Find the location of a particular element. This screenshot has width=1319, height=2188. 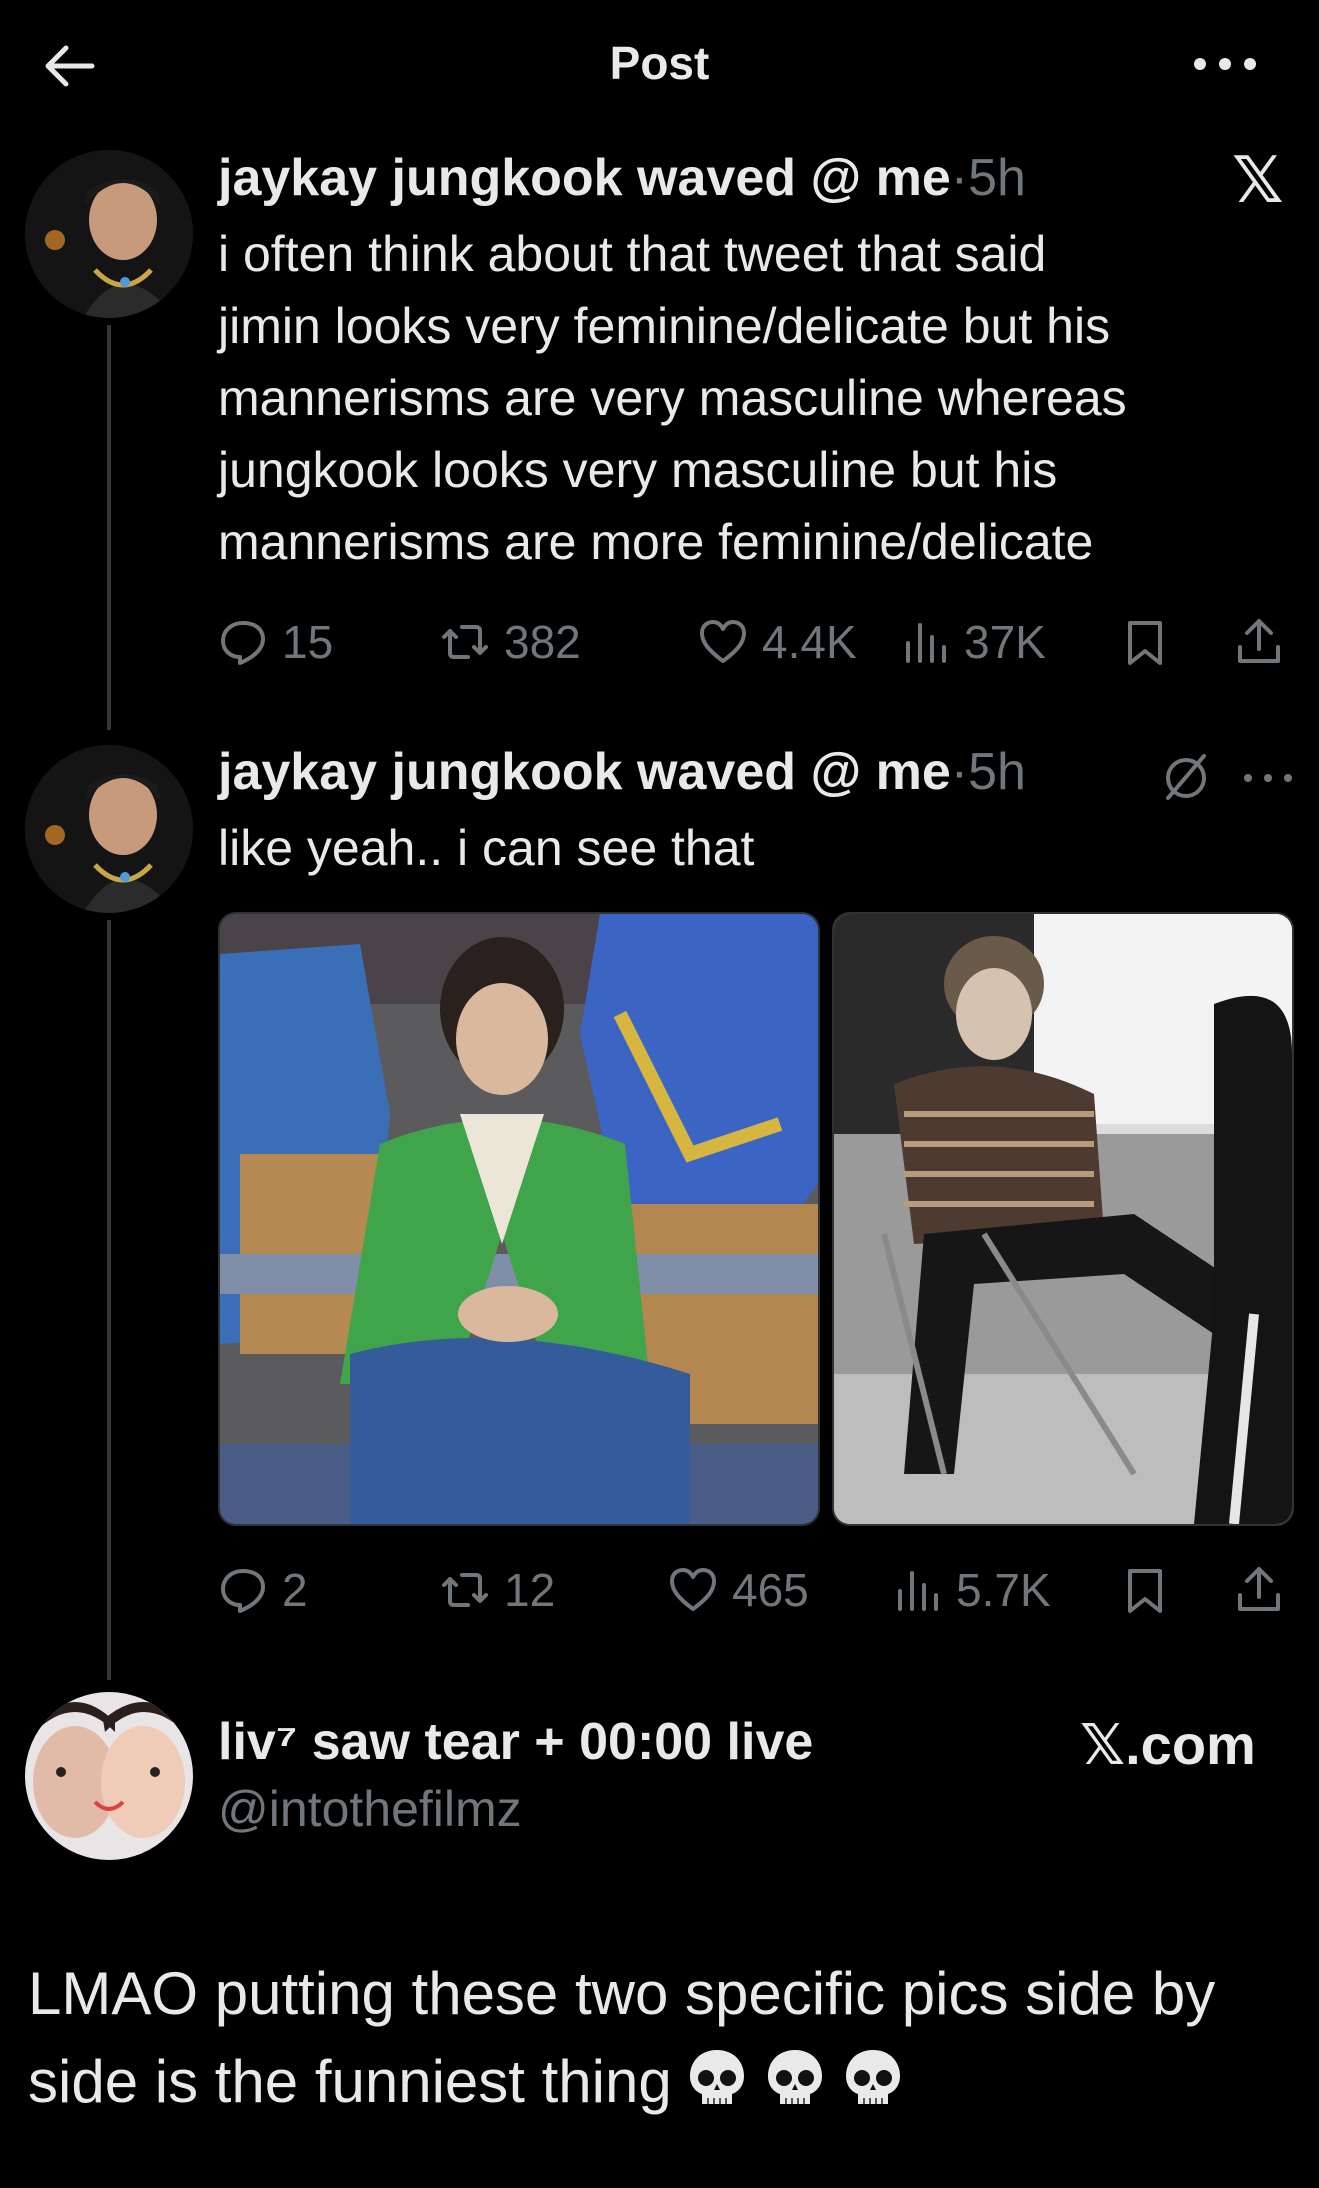

tweet-actions: 15 382 4.4K 37K is located at coordinates (758, 642).